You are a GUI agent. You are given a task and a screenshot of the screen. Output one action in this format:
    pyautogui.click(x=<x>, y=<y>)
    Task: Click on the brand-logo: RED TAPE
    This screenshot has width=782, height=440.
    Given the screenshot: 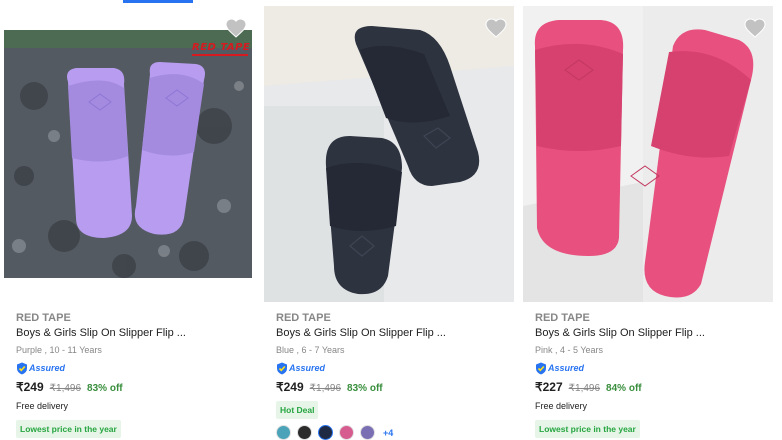 What is the action you would take?
    pyautogui.click(x=221, y=49)
    